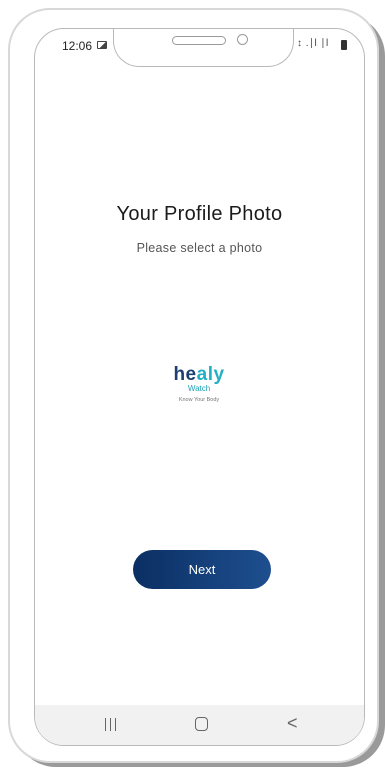 This screenshot has height=773, width=385. Describe the element at coordinates (199, 248) in the screenshot. I see `page-subtitle: Please select a photo` at that location.